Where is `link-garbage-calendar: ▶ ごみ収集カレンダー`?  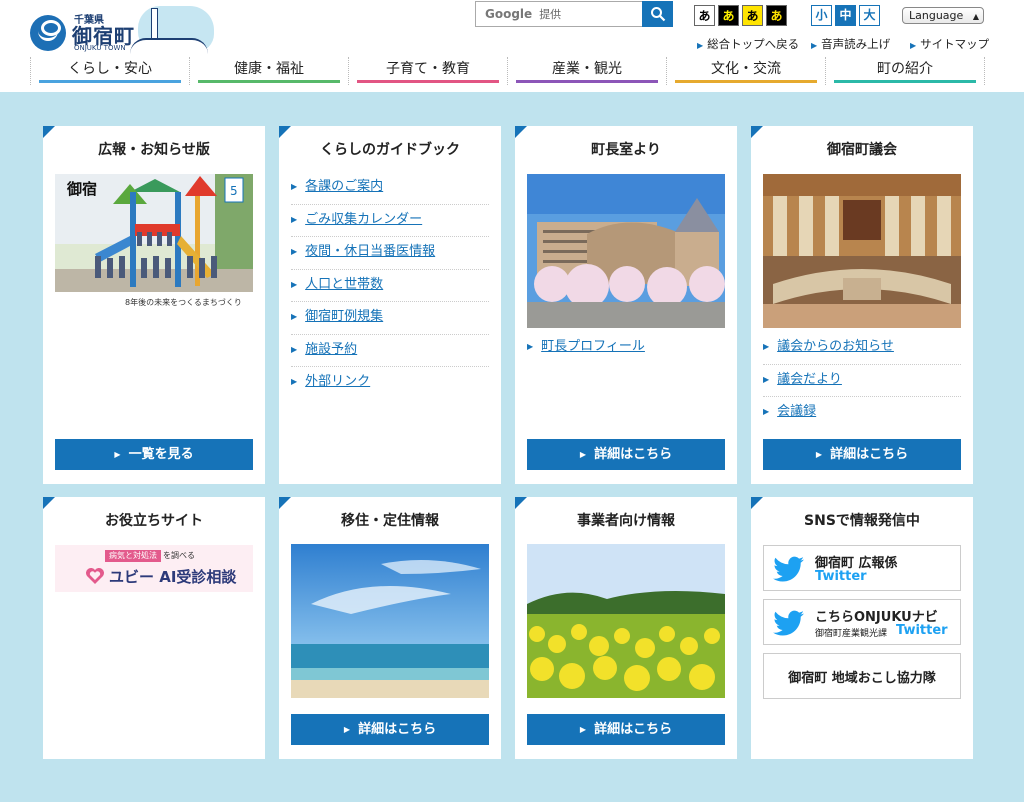 link-garbage-calendar: ▶ ごみ収集カレンダー is located at coordinates (390, 221).